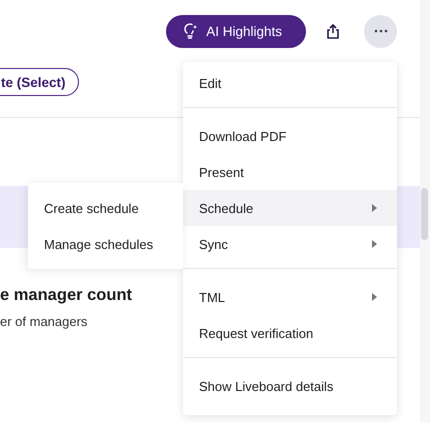  I want to click on filter-chip: te (Select), so click(39, 82).